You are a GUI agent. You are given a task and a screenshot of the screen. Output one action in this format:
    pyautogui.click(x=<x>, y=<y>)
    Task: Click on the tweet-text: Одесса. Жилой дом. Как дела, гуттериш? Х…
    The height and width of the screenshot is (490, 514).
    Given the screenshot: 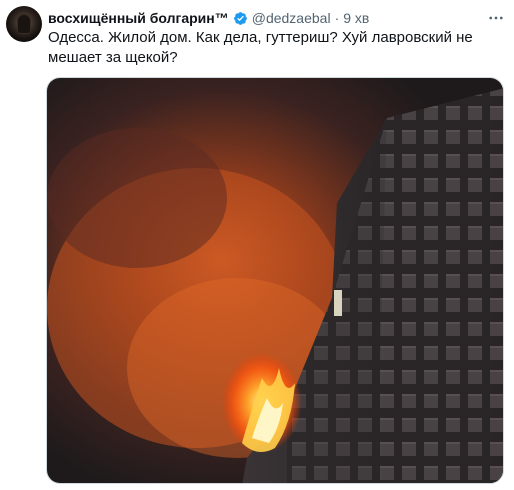 What is the action you would take?
    pyautogui.click(x=260, y=47)
    